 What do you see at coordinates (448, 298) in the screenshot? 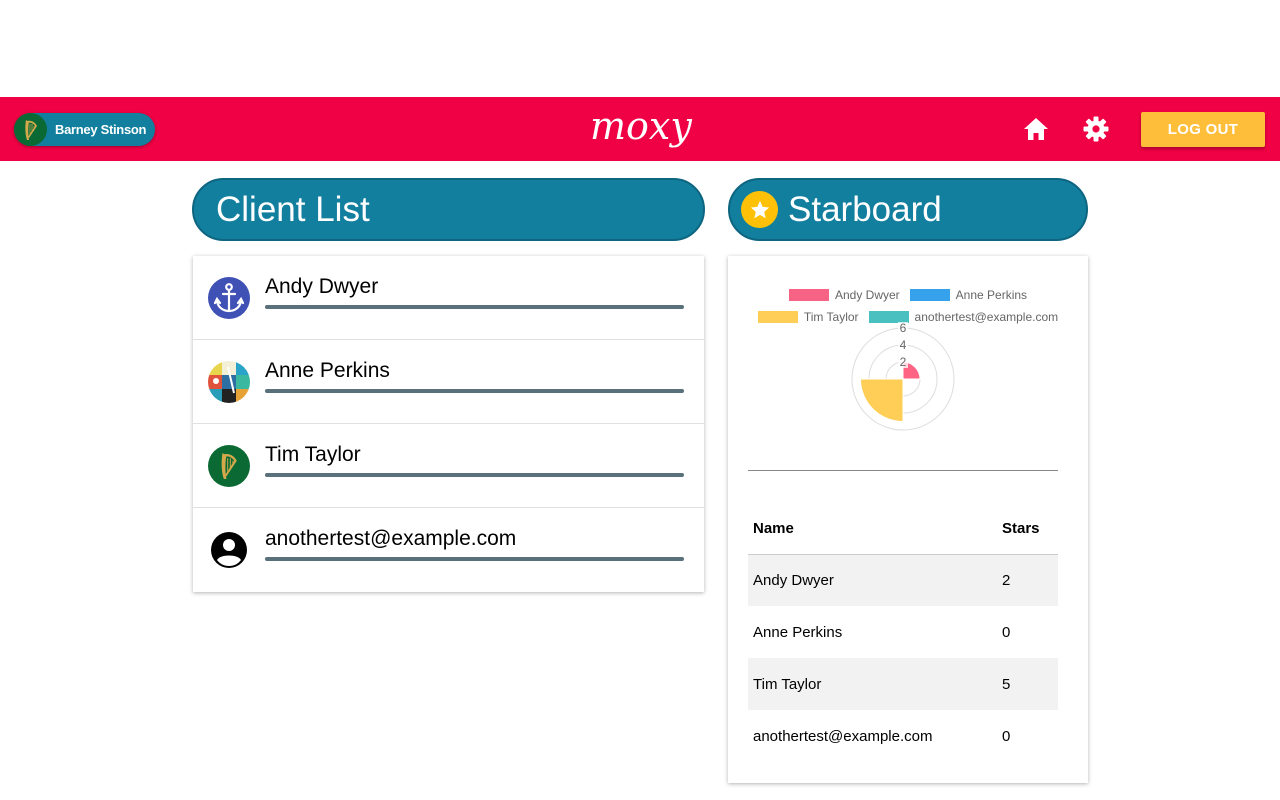
I see `client-row: Andy Dwyer` at bounding box center [448, 298].